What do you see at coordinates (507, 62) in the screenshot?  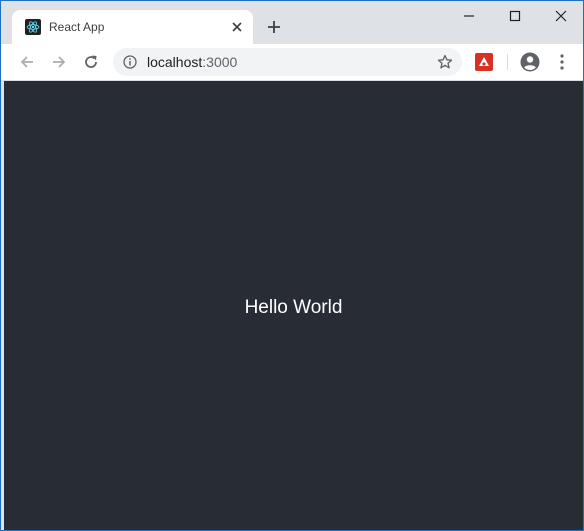 I see `toolbar-divider` at bounding box center [507, 62].